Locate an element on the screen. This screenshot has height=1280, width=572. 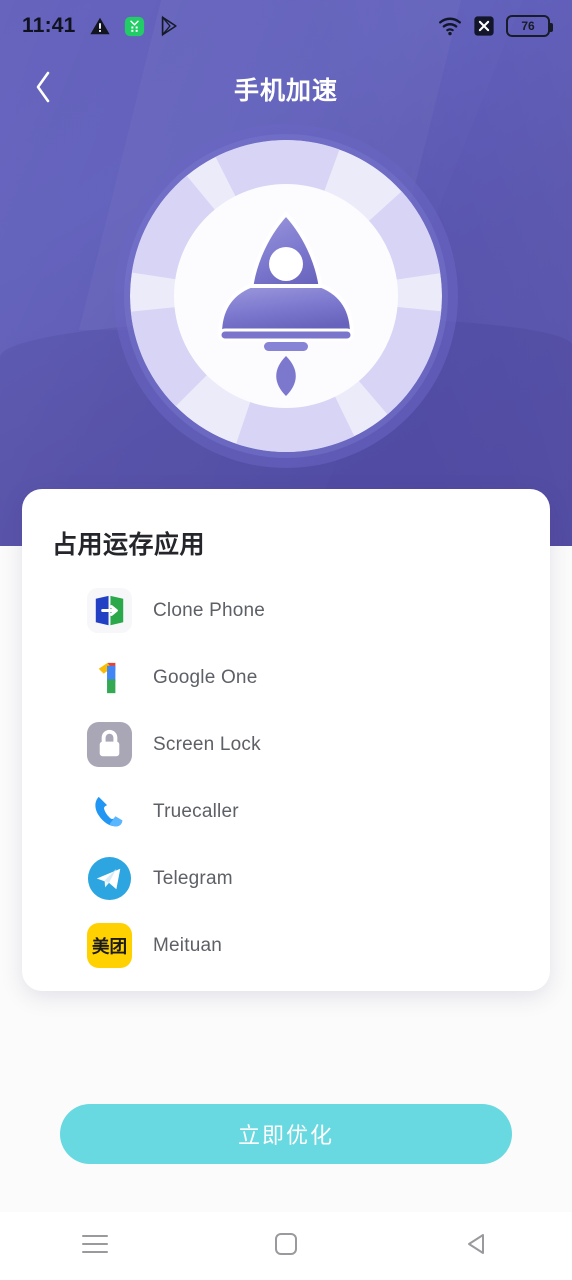
svg-text: 美团 is located at coordinates (109, 946).